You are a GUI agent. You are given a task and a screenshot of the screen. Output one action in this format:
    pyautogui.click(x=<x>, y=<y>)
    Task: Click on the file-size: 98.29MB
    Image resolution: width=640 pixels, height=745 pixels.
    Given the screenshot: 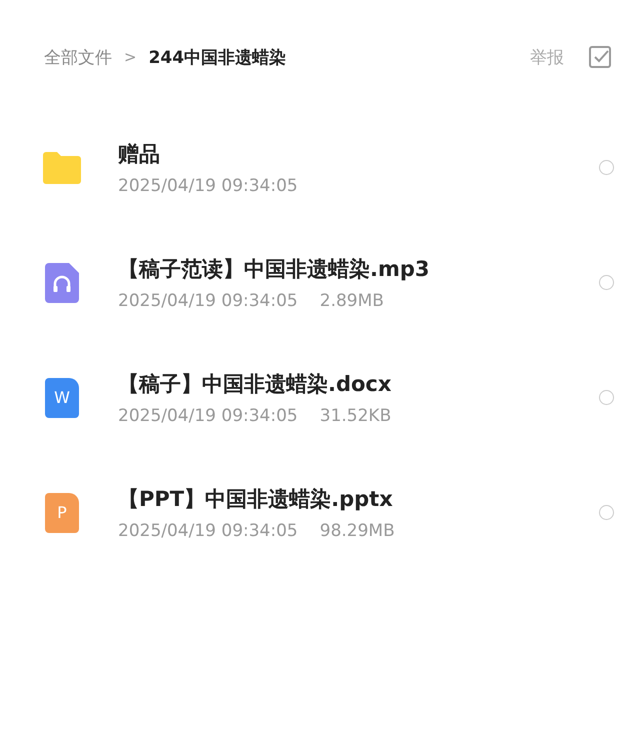 What is the action you would take?
    pyautogui.click(x=357, y=530)
    